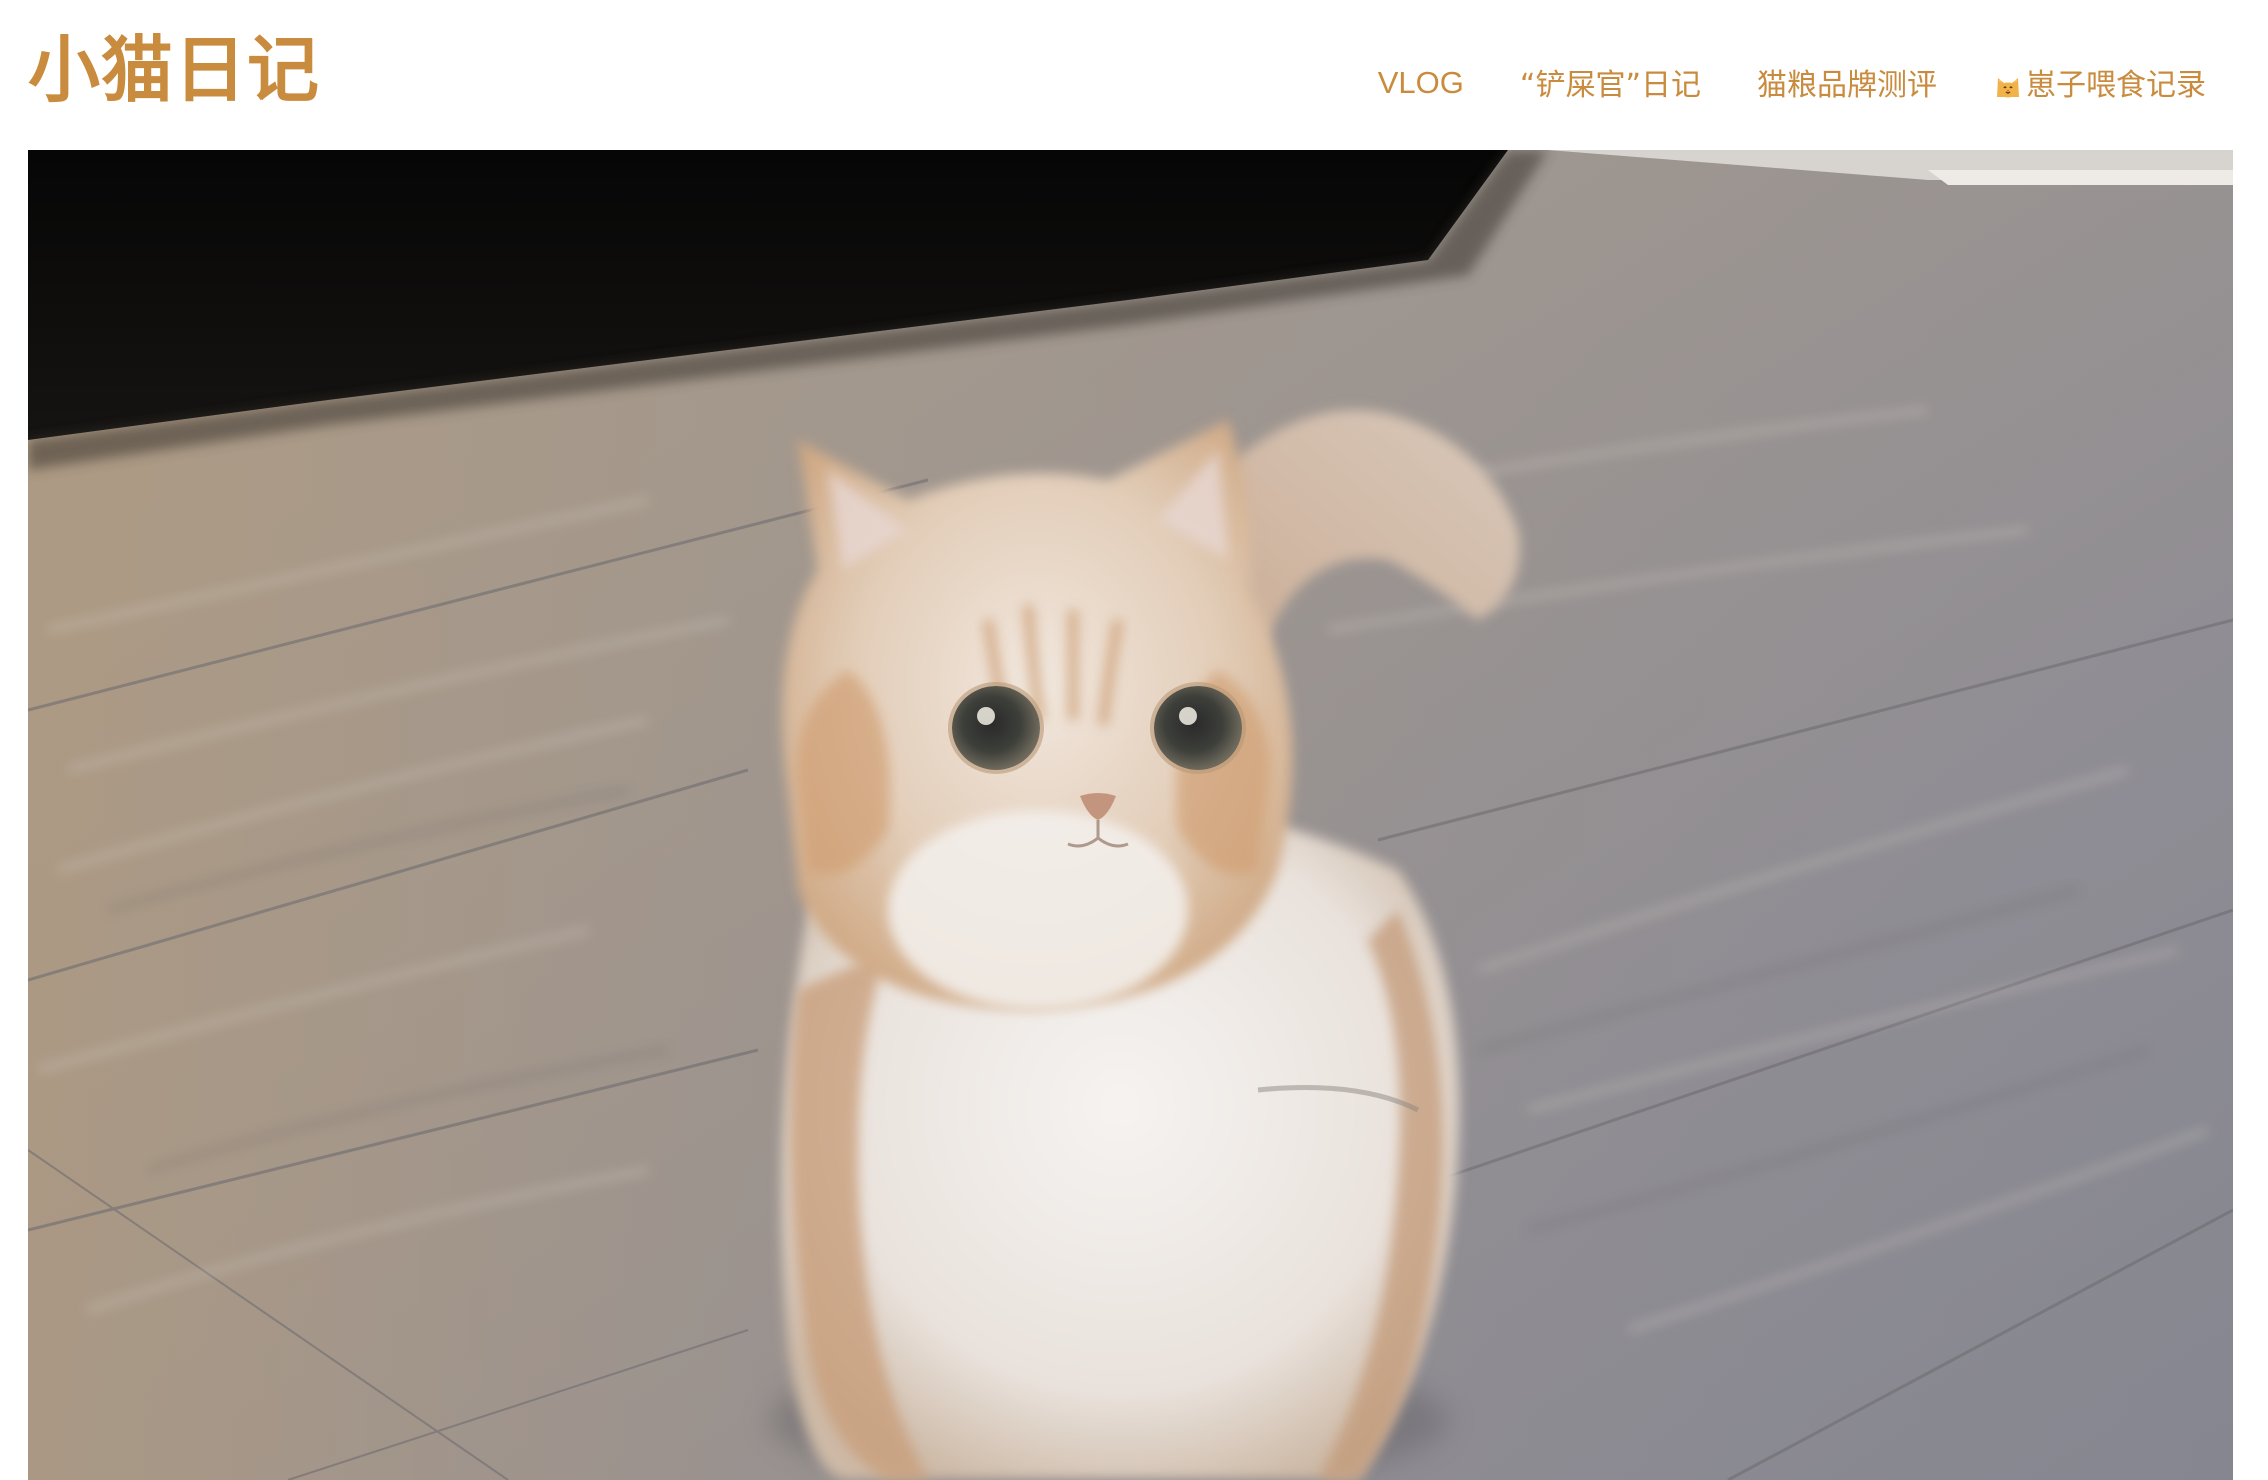  I want to click on main-nav: VLOG “铲屎官”日记 猫粮品牌测评 崽子喂食记录, so click(1792, 86).